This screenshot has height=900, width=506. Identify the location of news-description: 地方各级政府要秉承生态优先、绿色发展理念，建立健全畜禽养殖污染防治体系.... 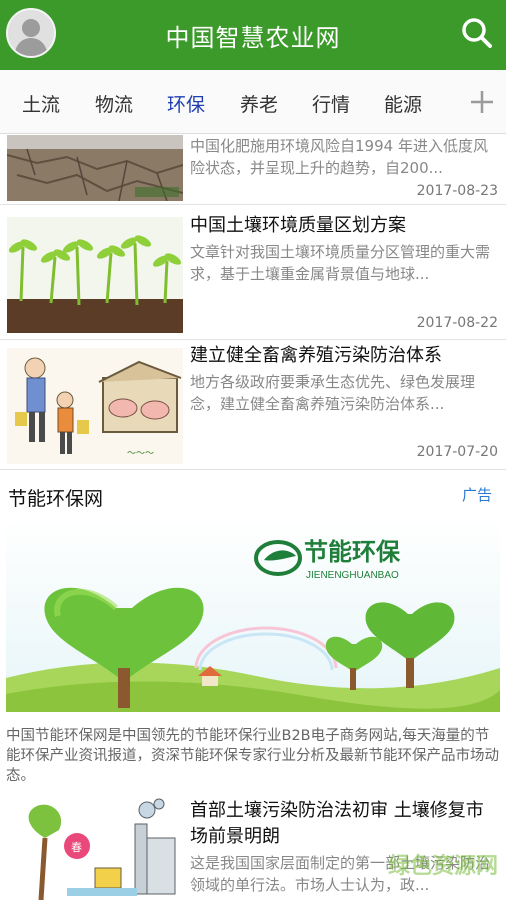
(333, 393).